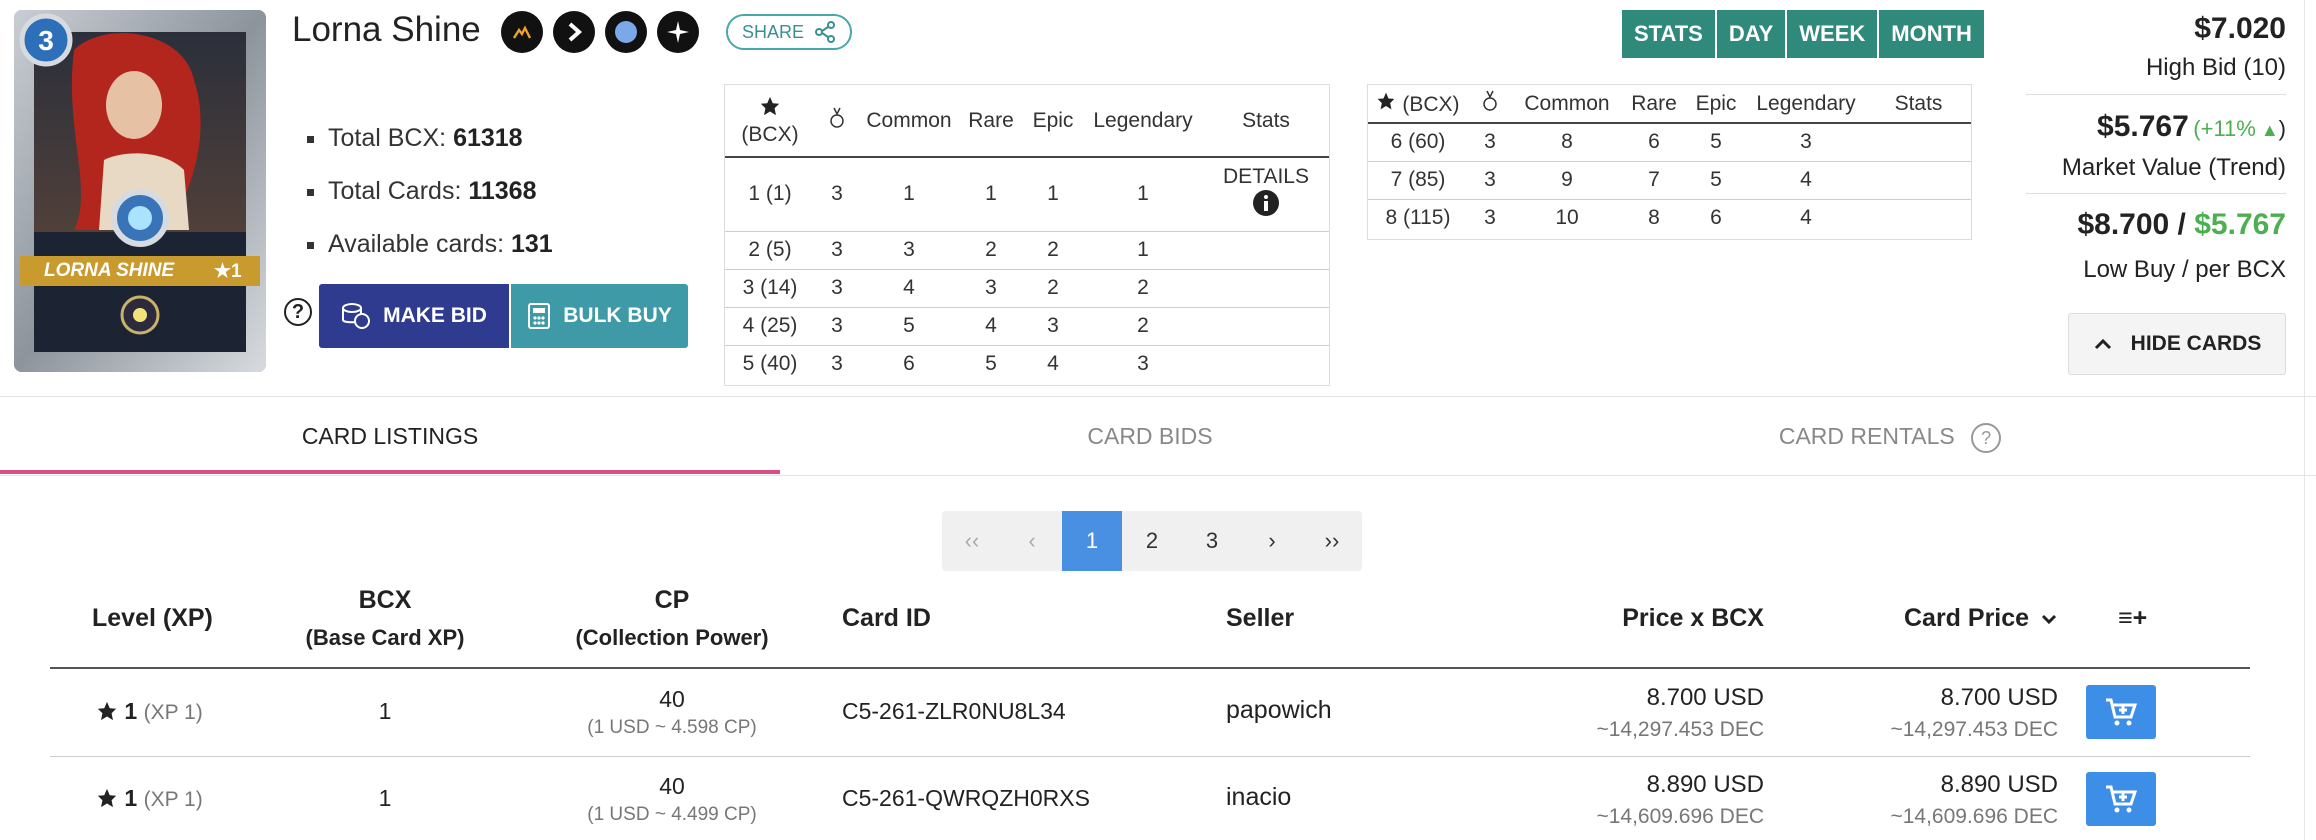 The height and width of the screenshot is (840, 2316). I want to click on card-banner-name: LORNA SHINE, so click(109, 270).